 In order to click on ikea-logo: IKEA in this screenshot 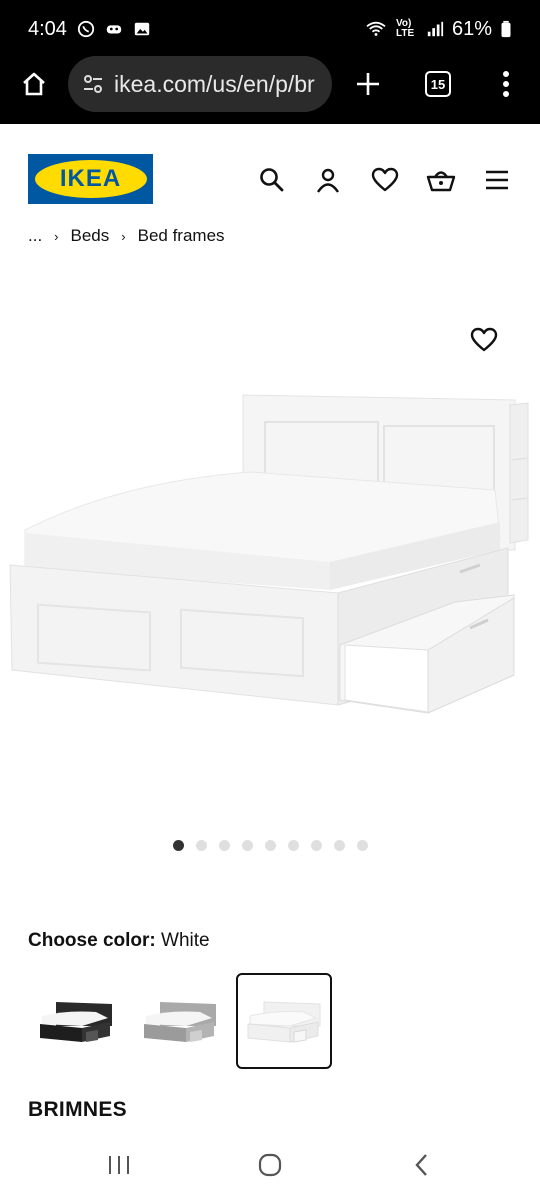, I will do `click(90, 179)`.